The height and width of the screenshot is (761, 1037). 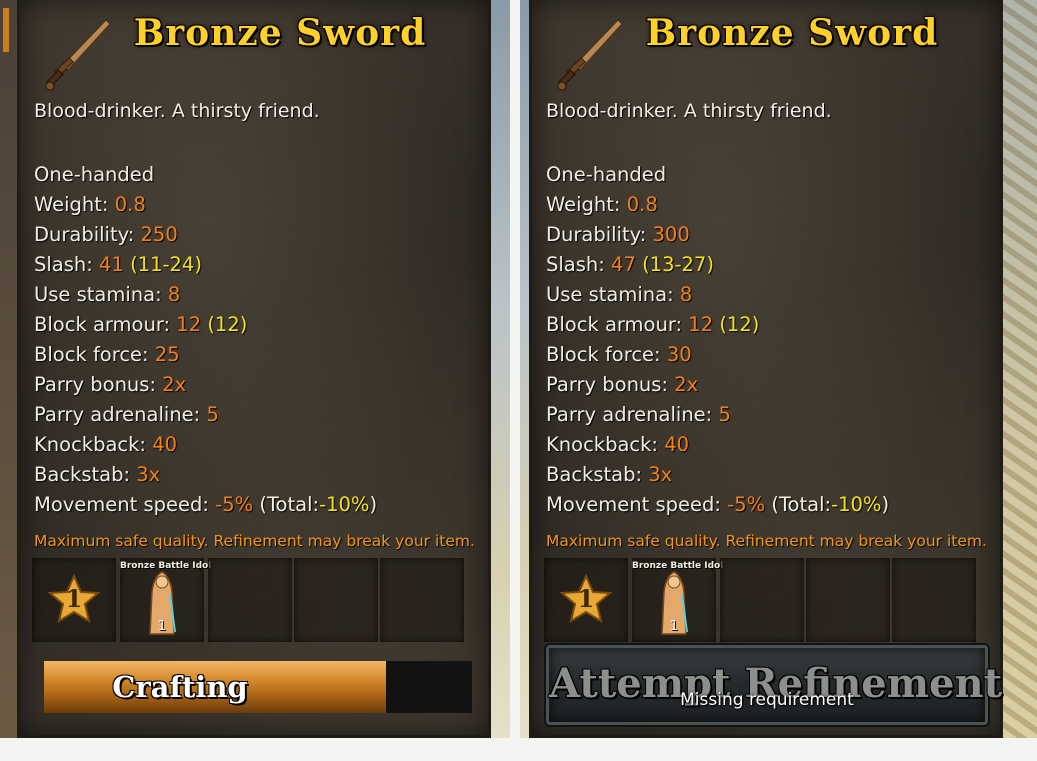 What do you see at coordinates (205, 265) in the screenshot?
I see `stat-slash: Slash: 41 (11-24)` at bounding box center [205, 265].